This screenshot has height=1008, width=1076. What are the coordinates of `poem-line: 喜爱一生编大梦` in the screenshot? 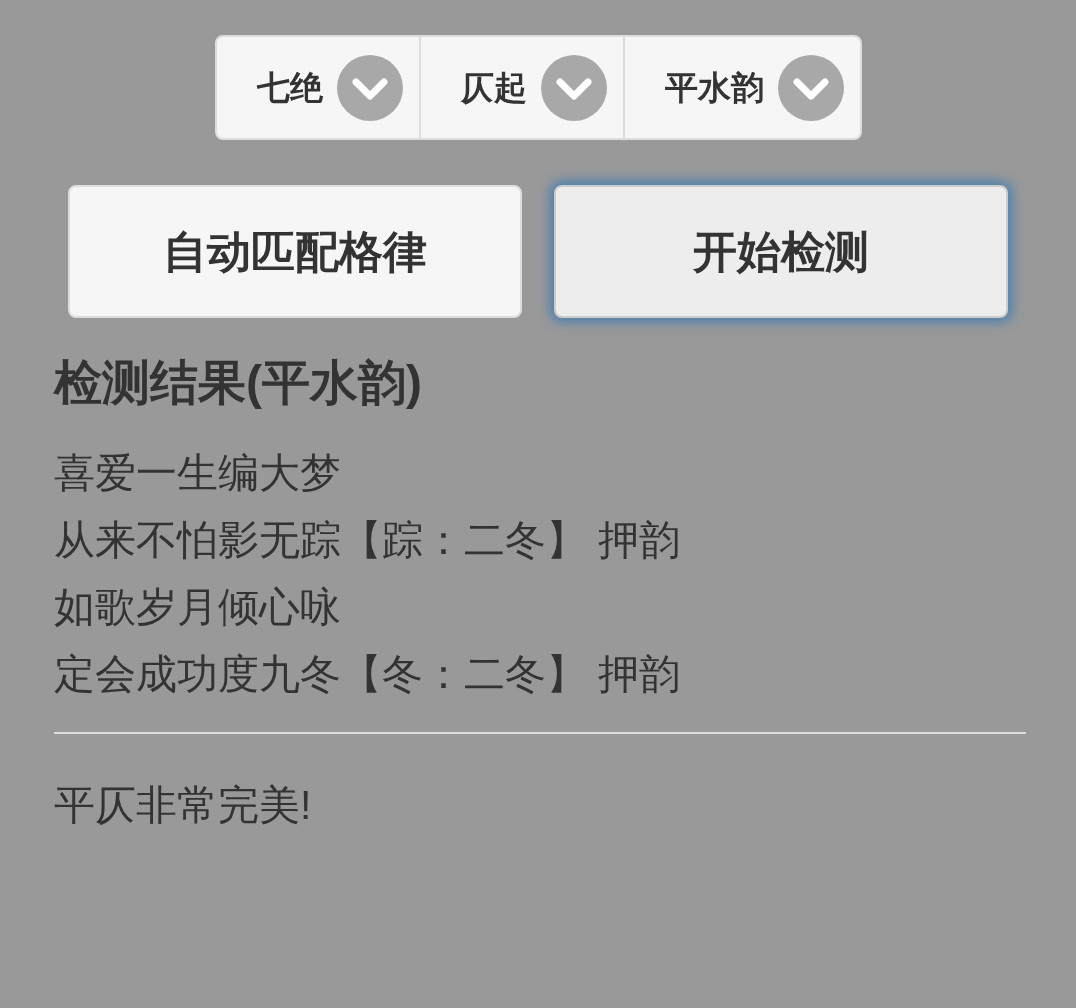 It's located at (198, 473).